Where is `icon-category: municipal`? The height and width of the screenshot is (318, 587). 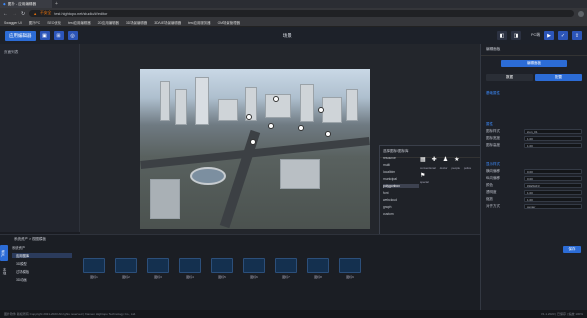 icon-category: municipal is located at coordinates (401, 179).